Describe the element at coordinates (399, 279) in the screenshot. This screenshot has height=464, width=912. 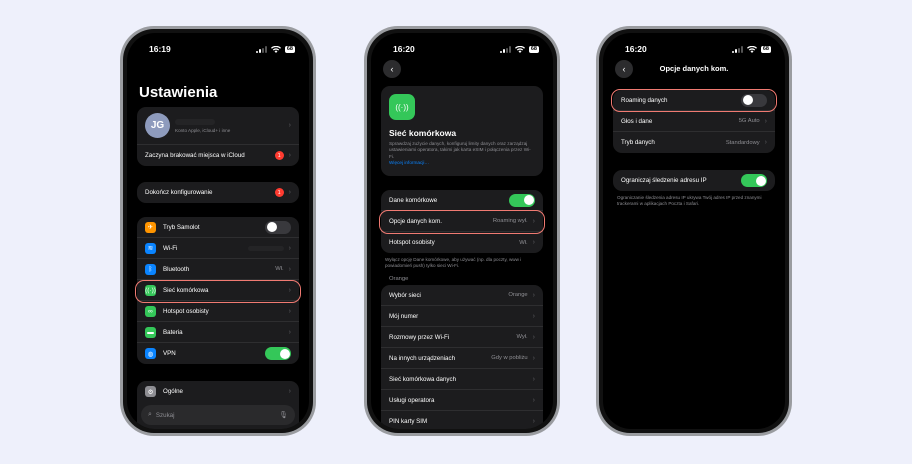
I see `carrier-section-label: Orange` at that location.